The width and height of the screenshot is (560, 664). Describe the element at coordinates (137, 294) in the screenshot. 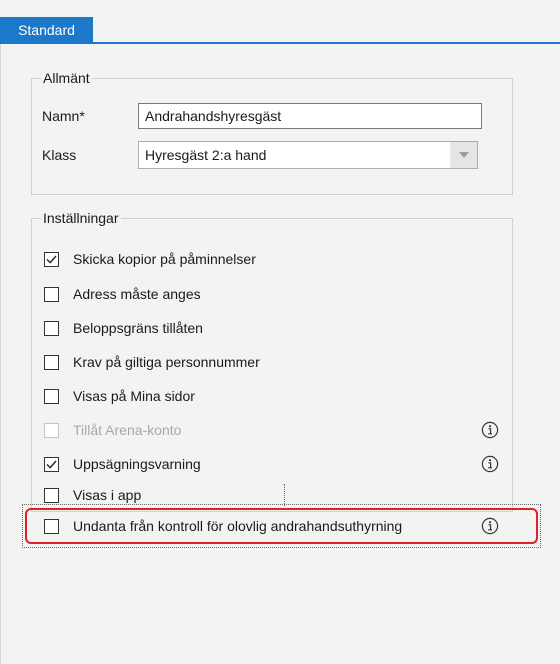

I see `setting-label: Adress måste anges` at that location.